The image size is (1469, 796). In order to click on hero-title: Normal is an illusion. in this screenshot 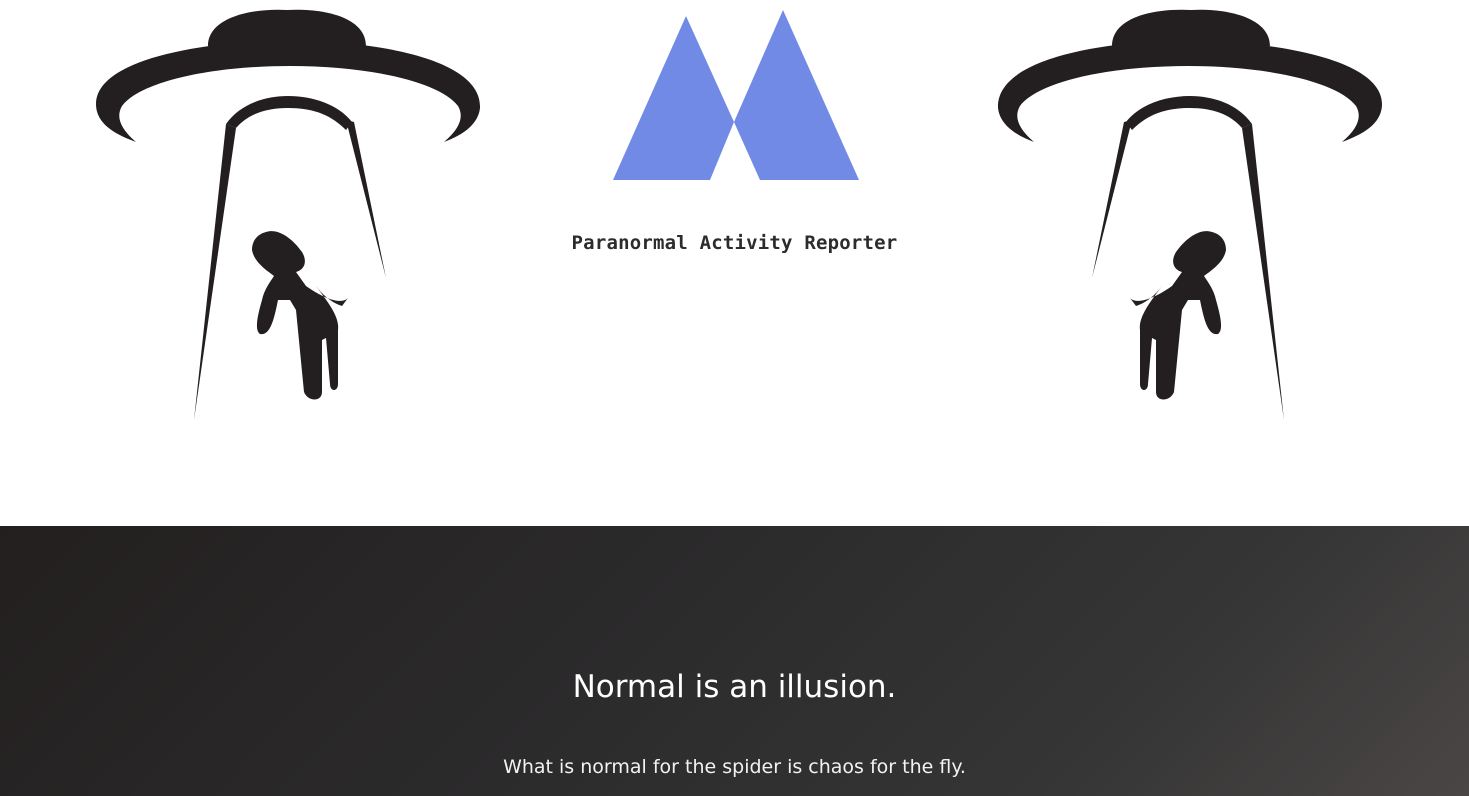, I will do `click(734, 687)`.